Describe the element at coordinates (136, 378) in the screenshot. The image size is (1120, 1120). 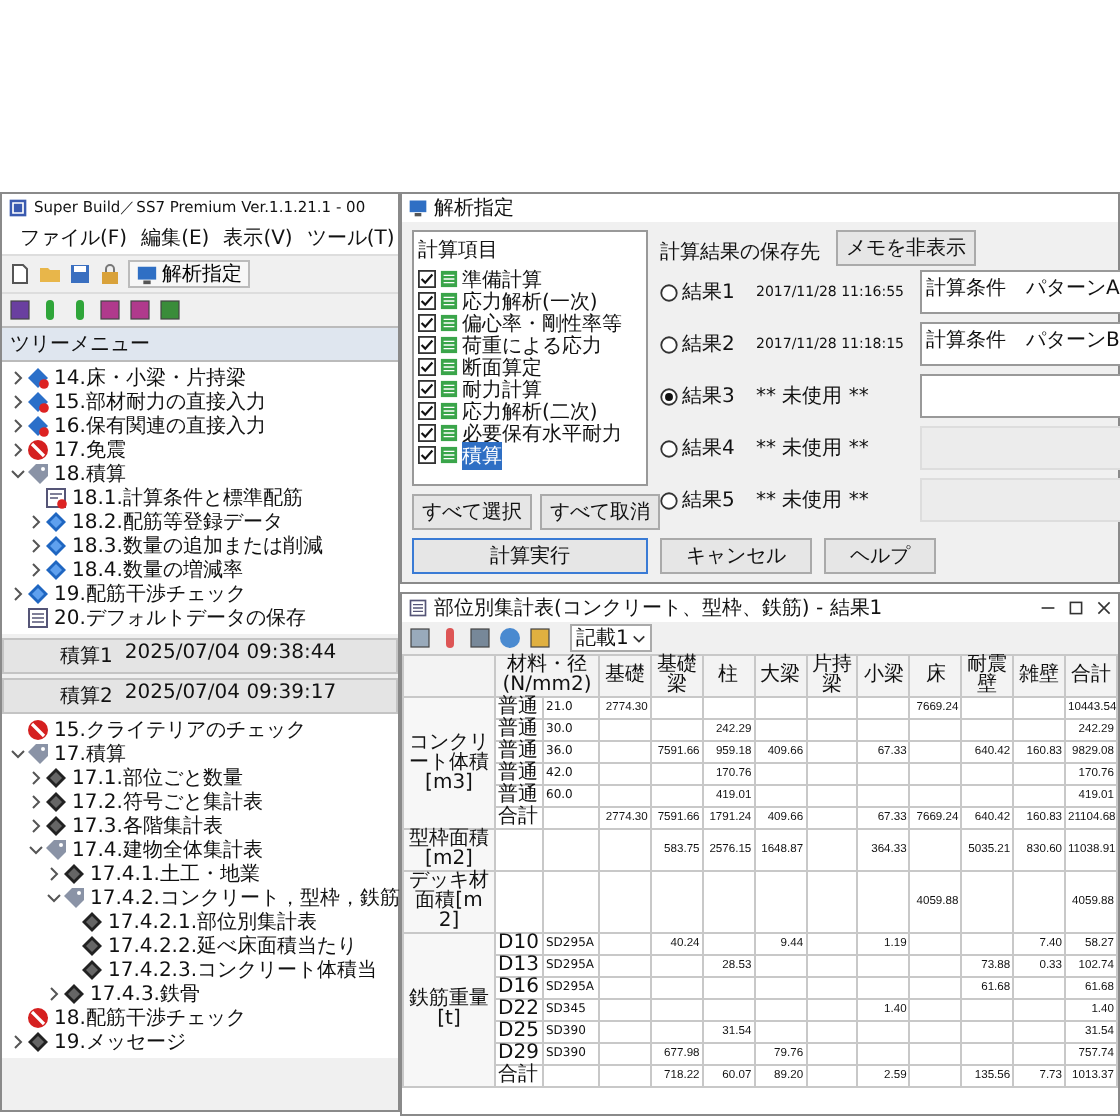
I see `tree-item: 14.床・小梁・片持梁` at that location.